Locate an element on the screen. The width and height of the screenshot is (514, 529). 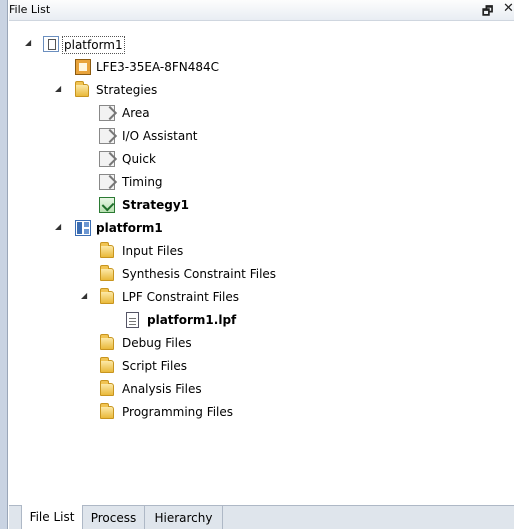
tree-item-strategy-timing: Timing is located at coordinates (139, 182).